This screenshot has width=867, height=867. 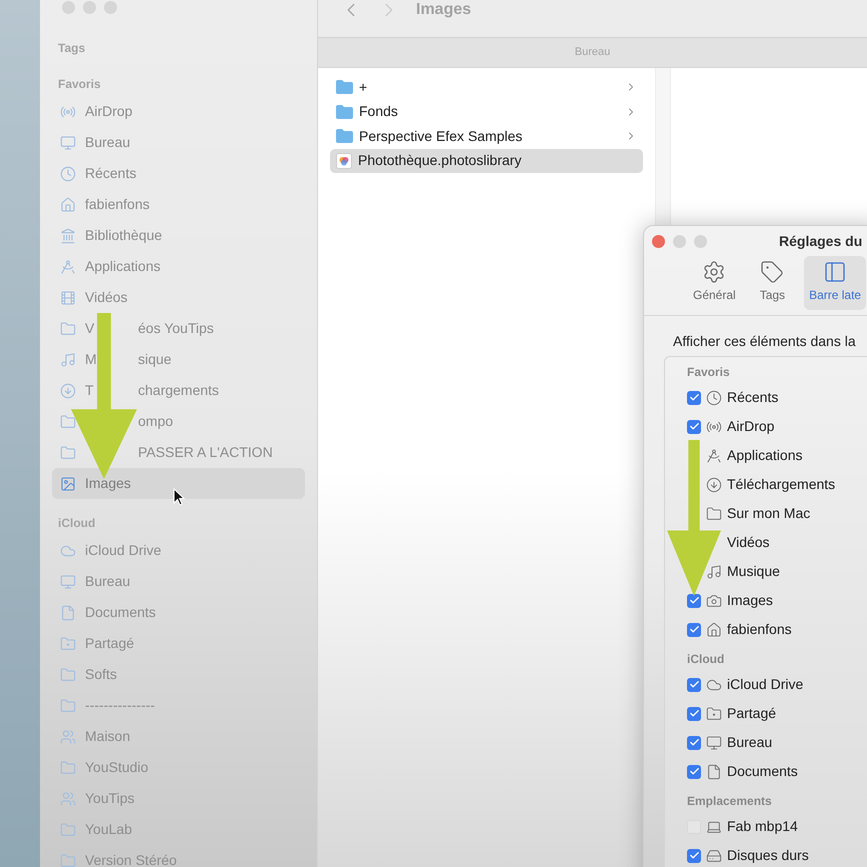 What do you see at coordinates (178, 235) in the screenshot?
I see `sidebar-item: Bibliothèque` at bounding box center [178, 235].